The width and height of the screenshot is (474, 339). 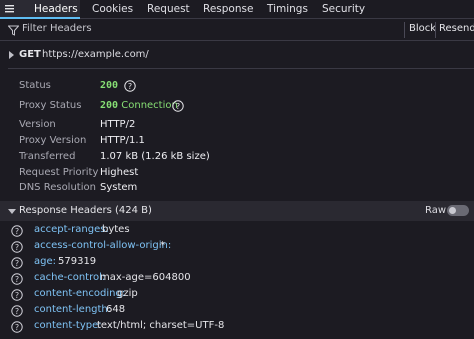 What do you see at coordinates (237, 30) in the screenshot?
I see `filter-bar: Filter Headers Block Resend` at bounding box center [237, 30].